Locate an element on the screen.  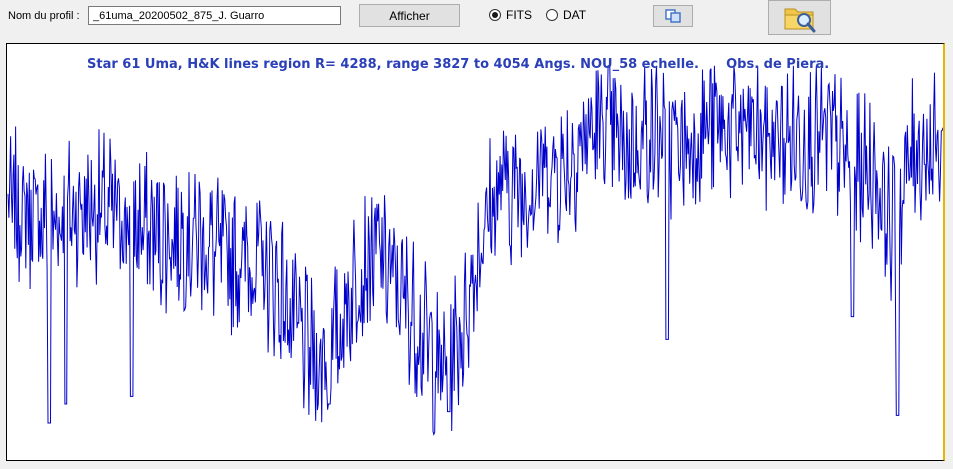
copy-button is located at coordinates (673, 16).